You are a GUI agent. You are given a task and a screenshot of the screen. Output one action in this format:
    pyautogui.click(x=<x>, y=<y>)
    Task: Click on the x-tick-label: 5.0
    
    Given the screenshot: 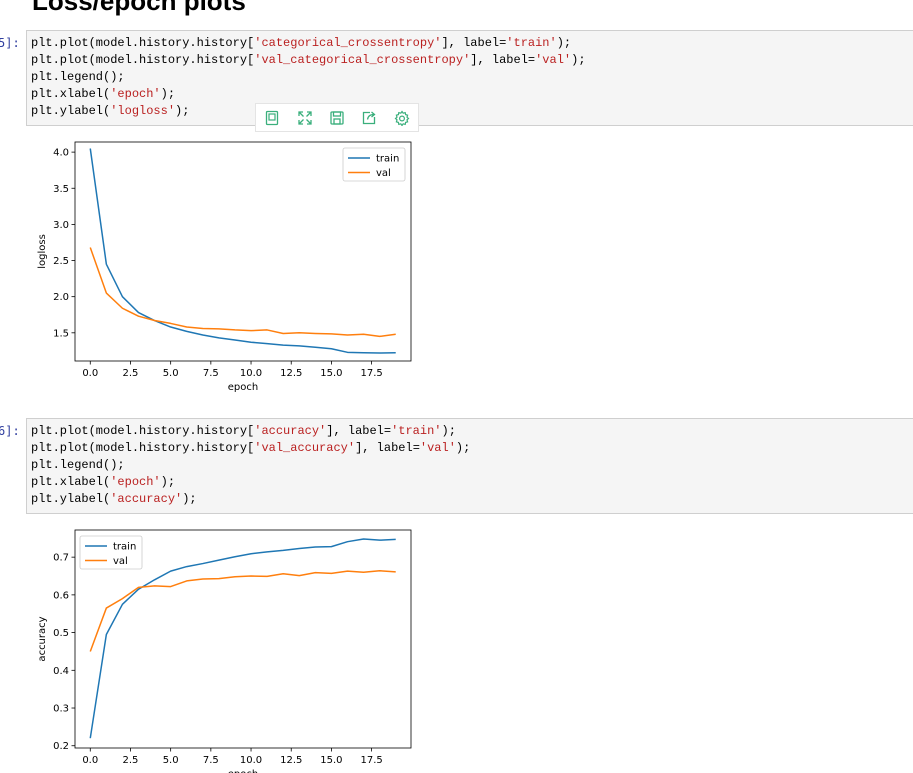 What is the action you would take?
    pyautogui.click(x=171, y=760)
    